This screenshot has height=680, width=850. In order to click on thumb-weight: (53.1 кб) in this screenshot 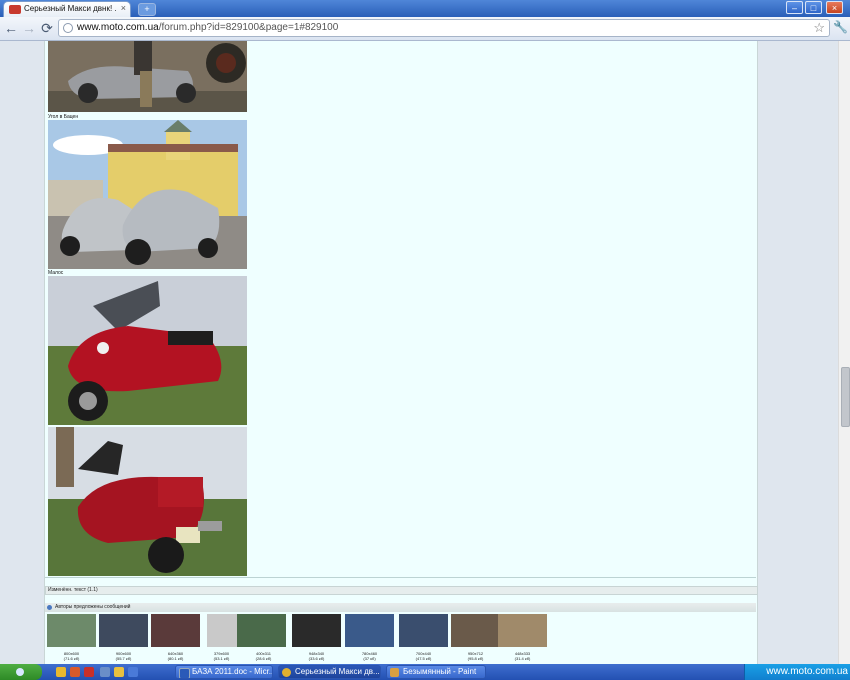, I will do `click(221, 658)`.